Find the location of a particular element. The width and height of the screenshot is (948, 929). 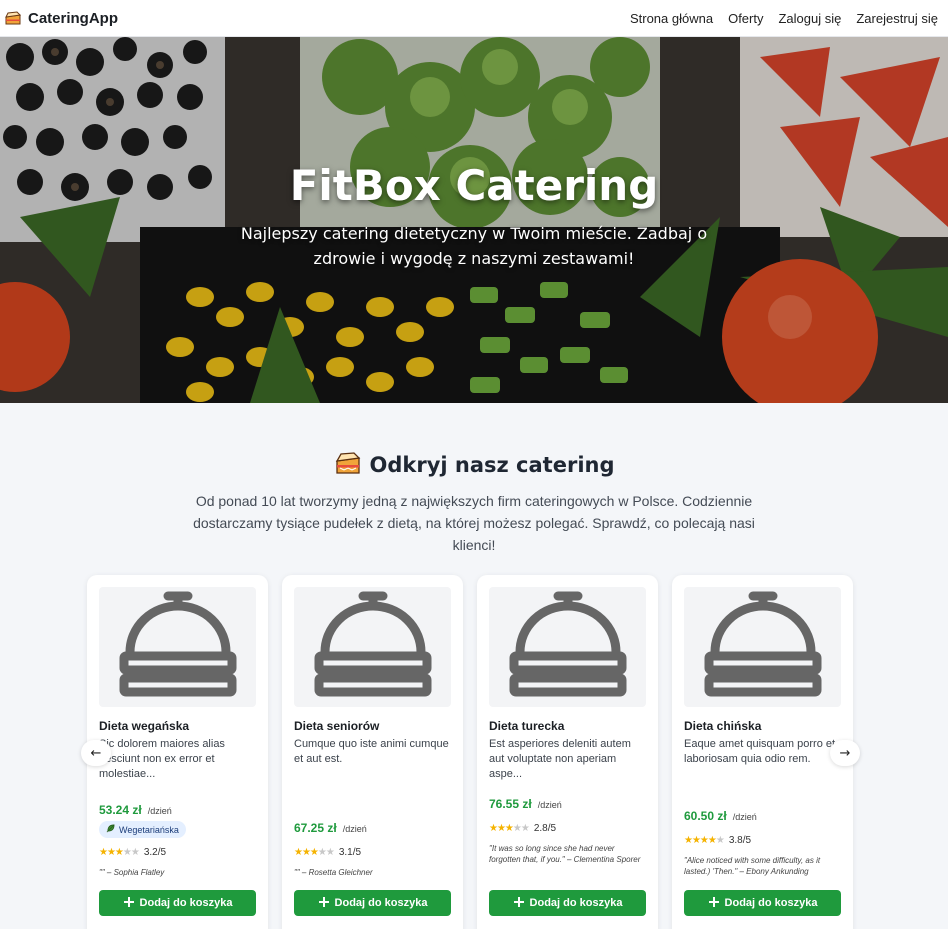

review-text: "" – Sophia Flatley is located at coordinates (132, 872).